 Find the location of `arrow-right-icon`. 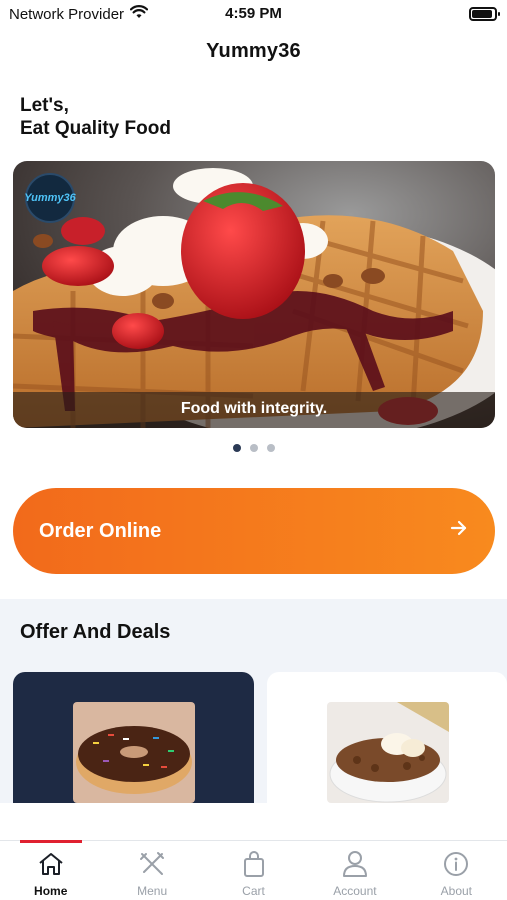

arrow-right-icon is located at coordinates (459, 531).